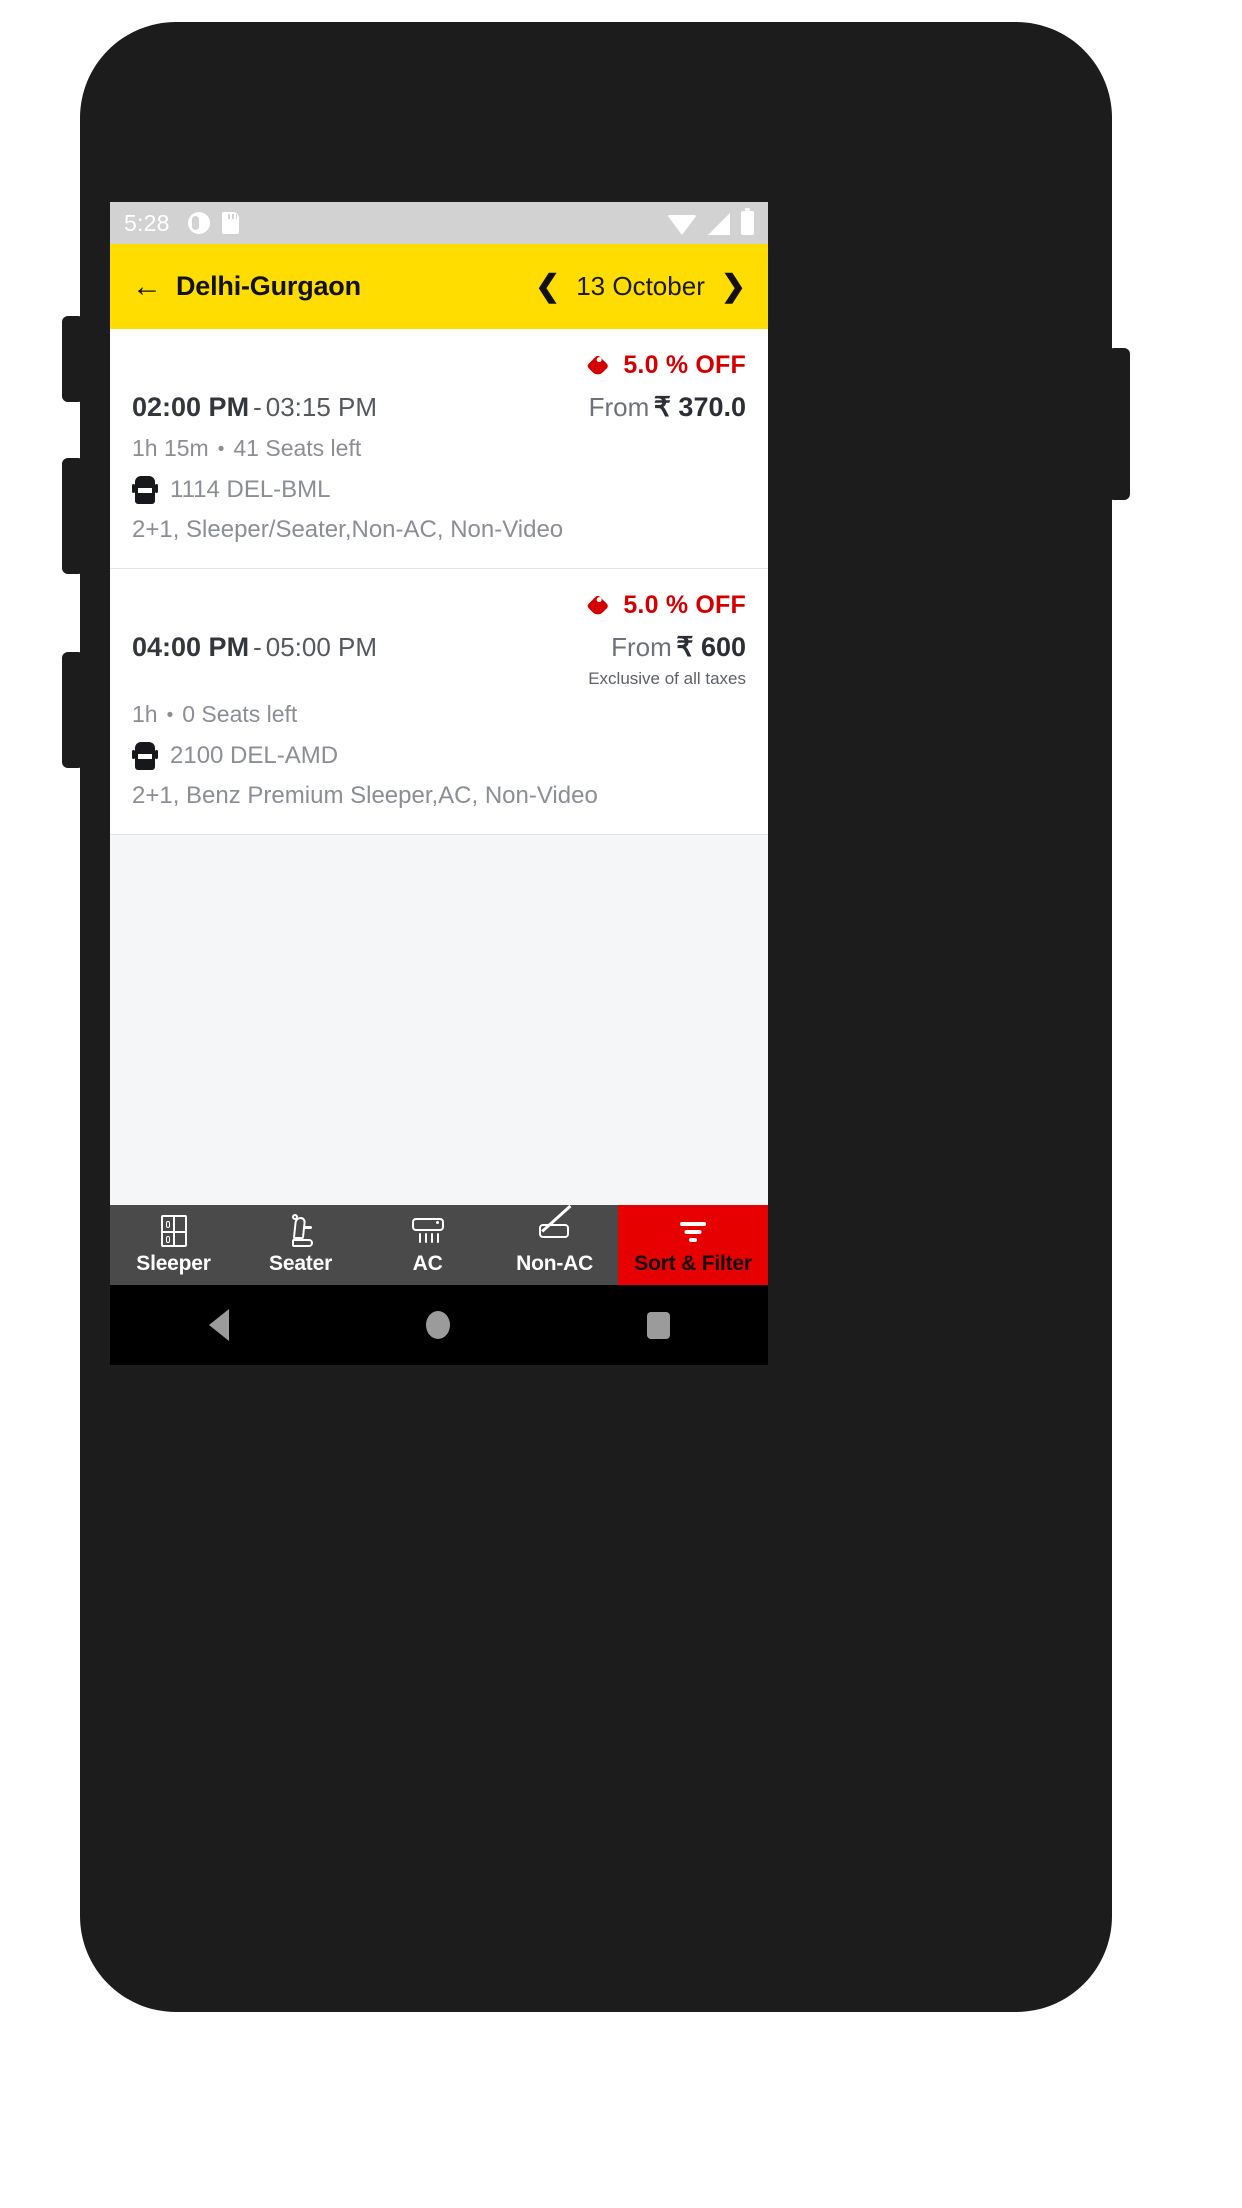  I want to click on status-bar-left-icons, so click(213, 223).